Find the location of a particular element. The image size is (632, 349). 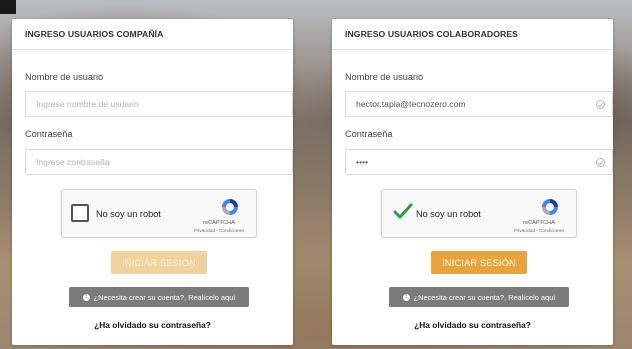

collab-username-label: Nombre de usuario is located at coordinates (384, 77).